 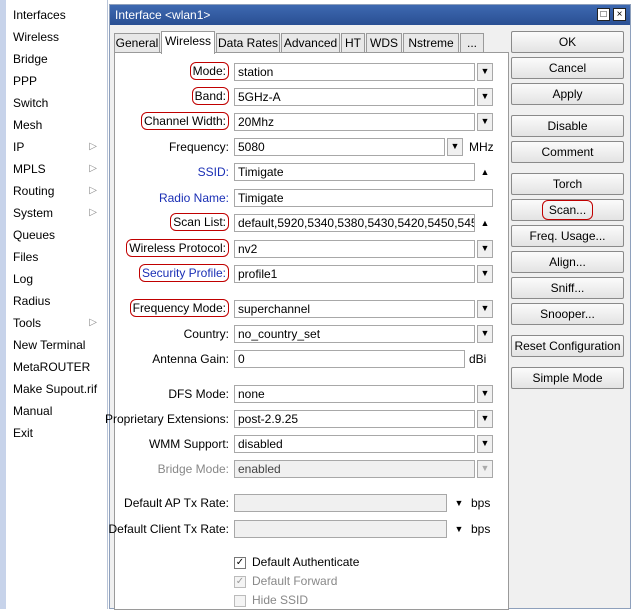 I want to click on sidebar-item-wireless: Wireless, so click(x=53, y=37).